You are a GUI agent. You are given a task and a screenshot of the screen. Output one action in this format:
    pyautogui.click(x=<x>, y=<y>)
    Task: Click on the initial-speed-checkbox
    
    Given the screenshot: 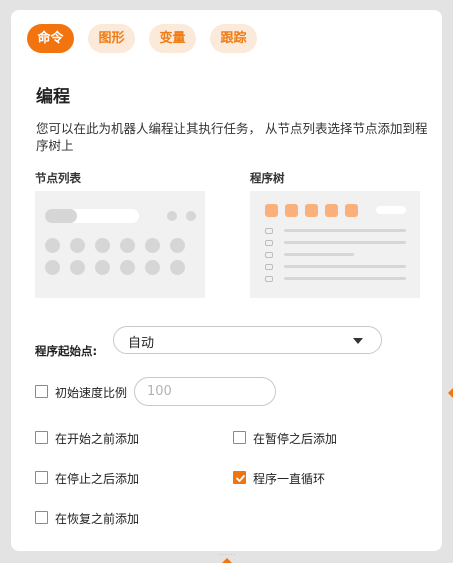 What is the action you would take?
    pyautogui.click(x=41, y=391)
    